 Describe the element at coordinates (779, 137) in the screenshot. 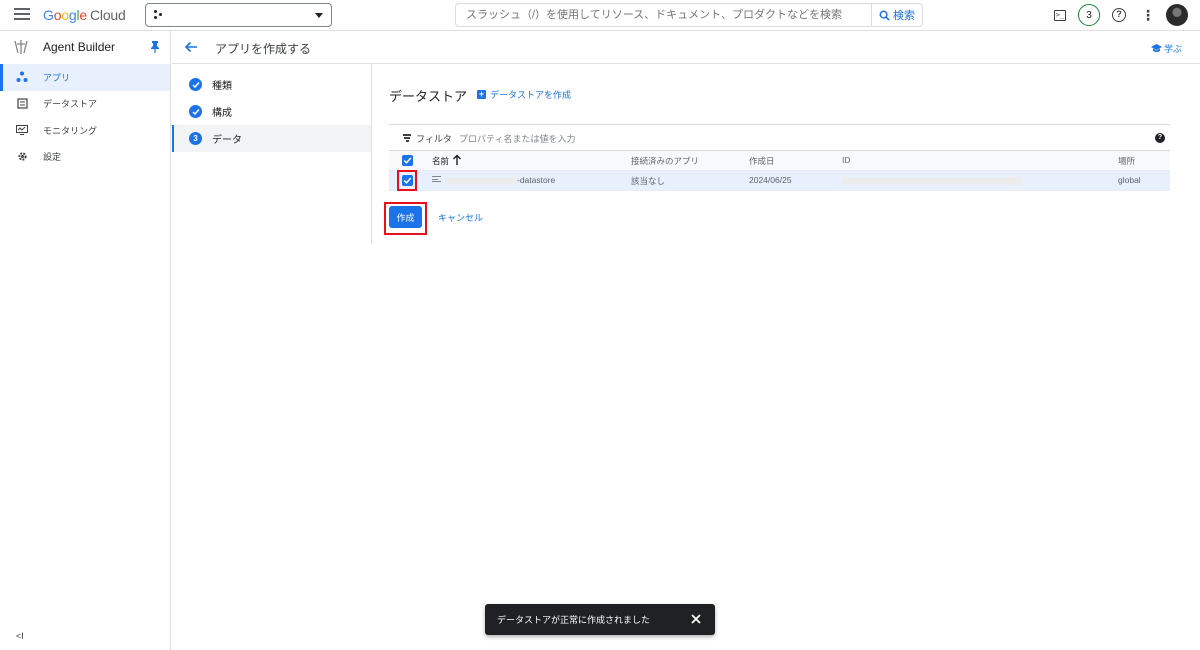

I see `filter-bar: フィルタ プロパティ名または値を入力 ?` at that location.